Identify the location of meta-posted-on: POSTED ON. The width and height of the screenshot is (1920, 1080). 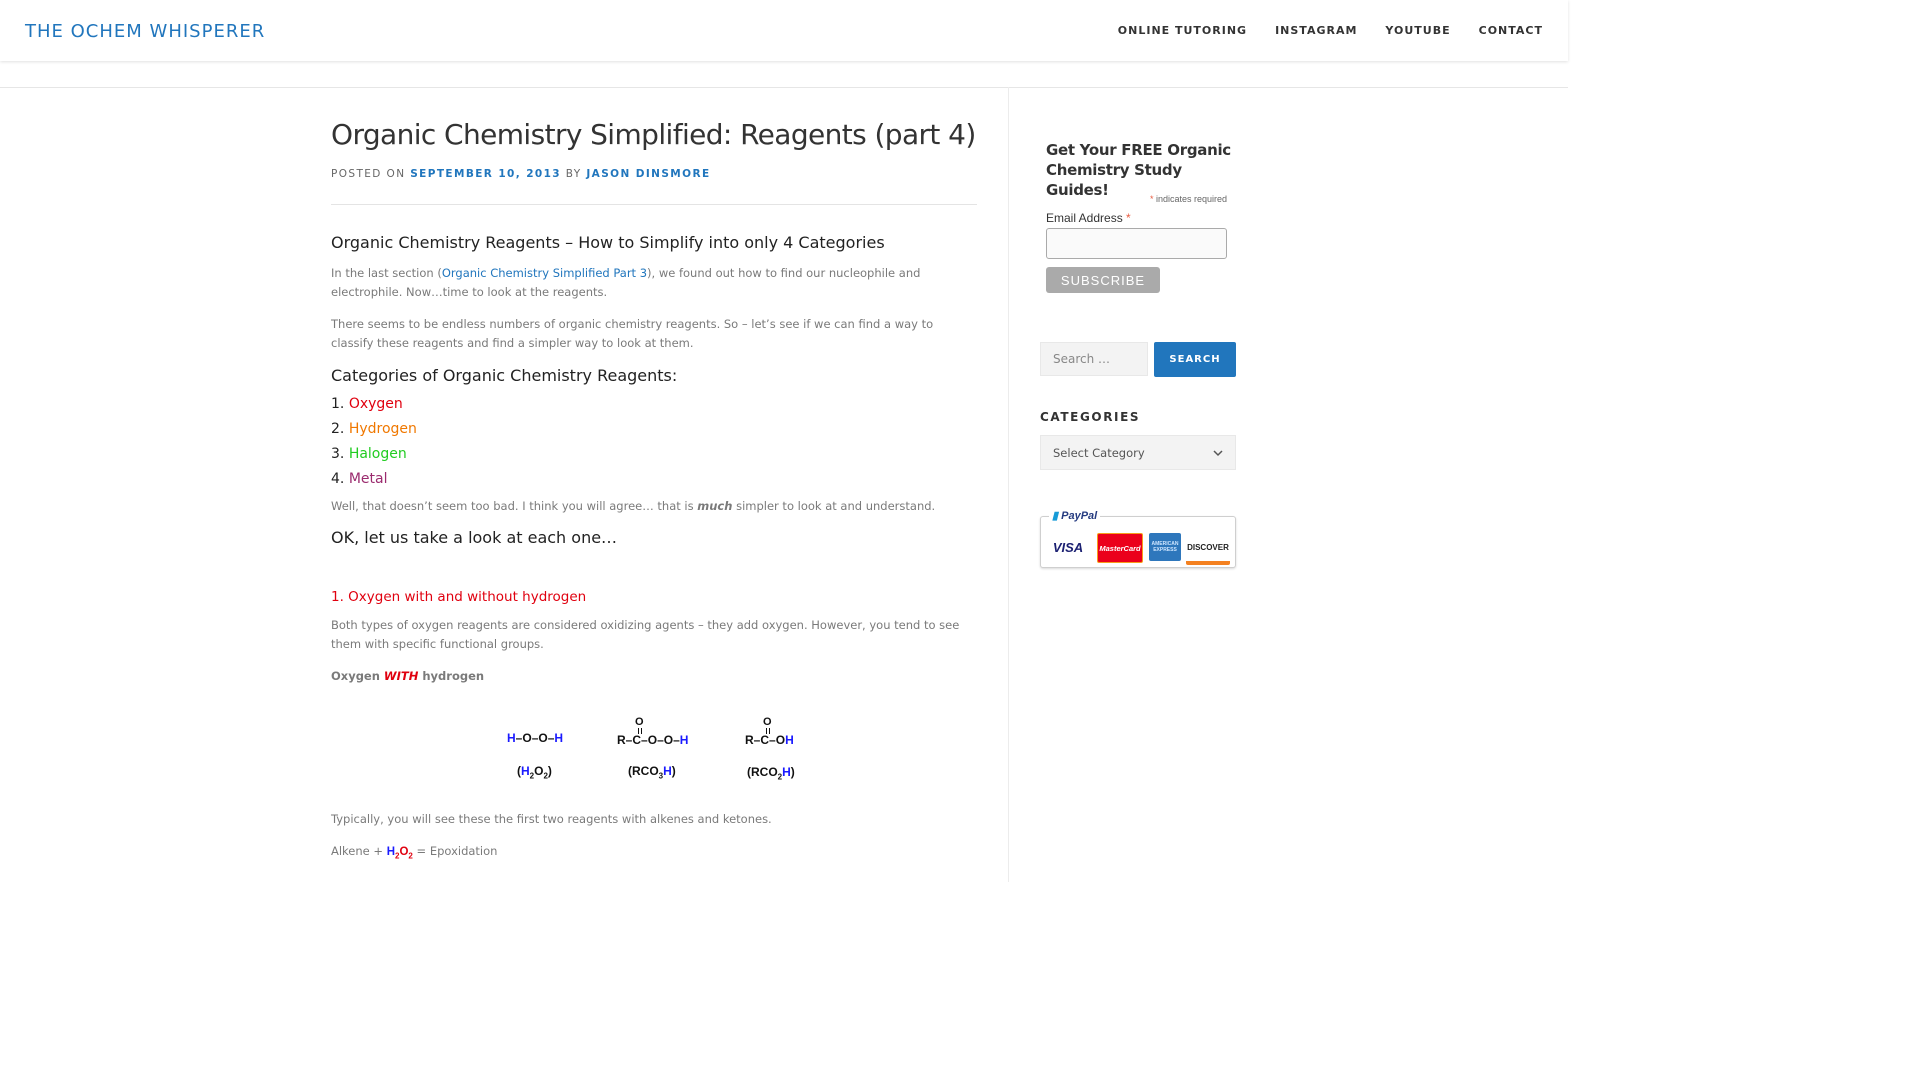
(368, 174).